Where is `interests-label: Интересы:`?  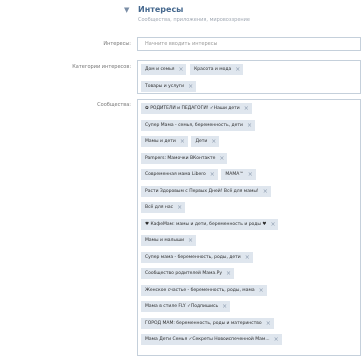 interests-label: Интересы: is located at coordinates (117, 44).